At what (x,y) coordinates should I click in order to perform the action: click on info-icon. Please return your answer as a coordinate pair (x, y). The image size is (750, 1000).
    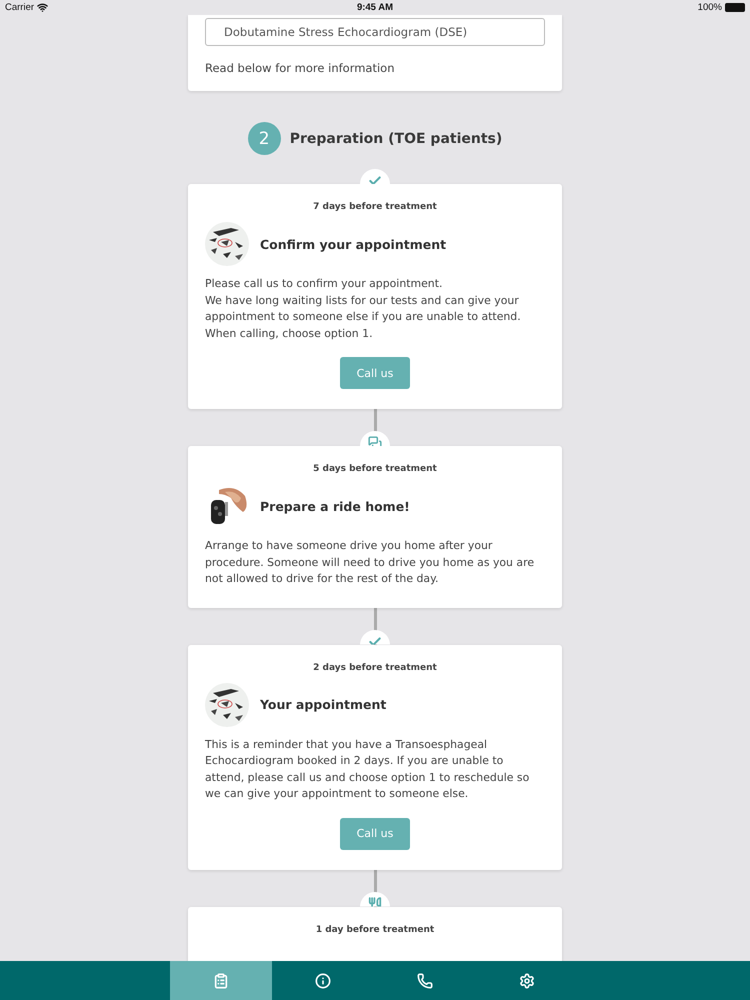
    Looking at the image, I should click on (323, 980).